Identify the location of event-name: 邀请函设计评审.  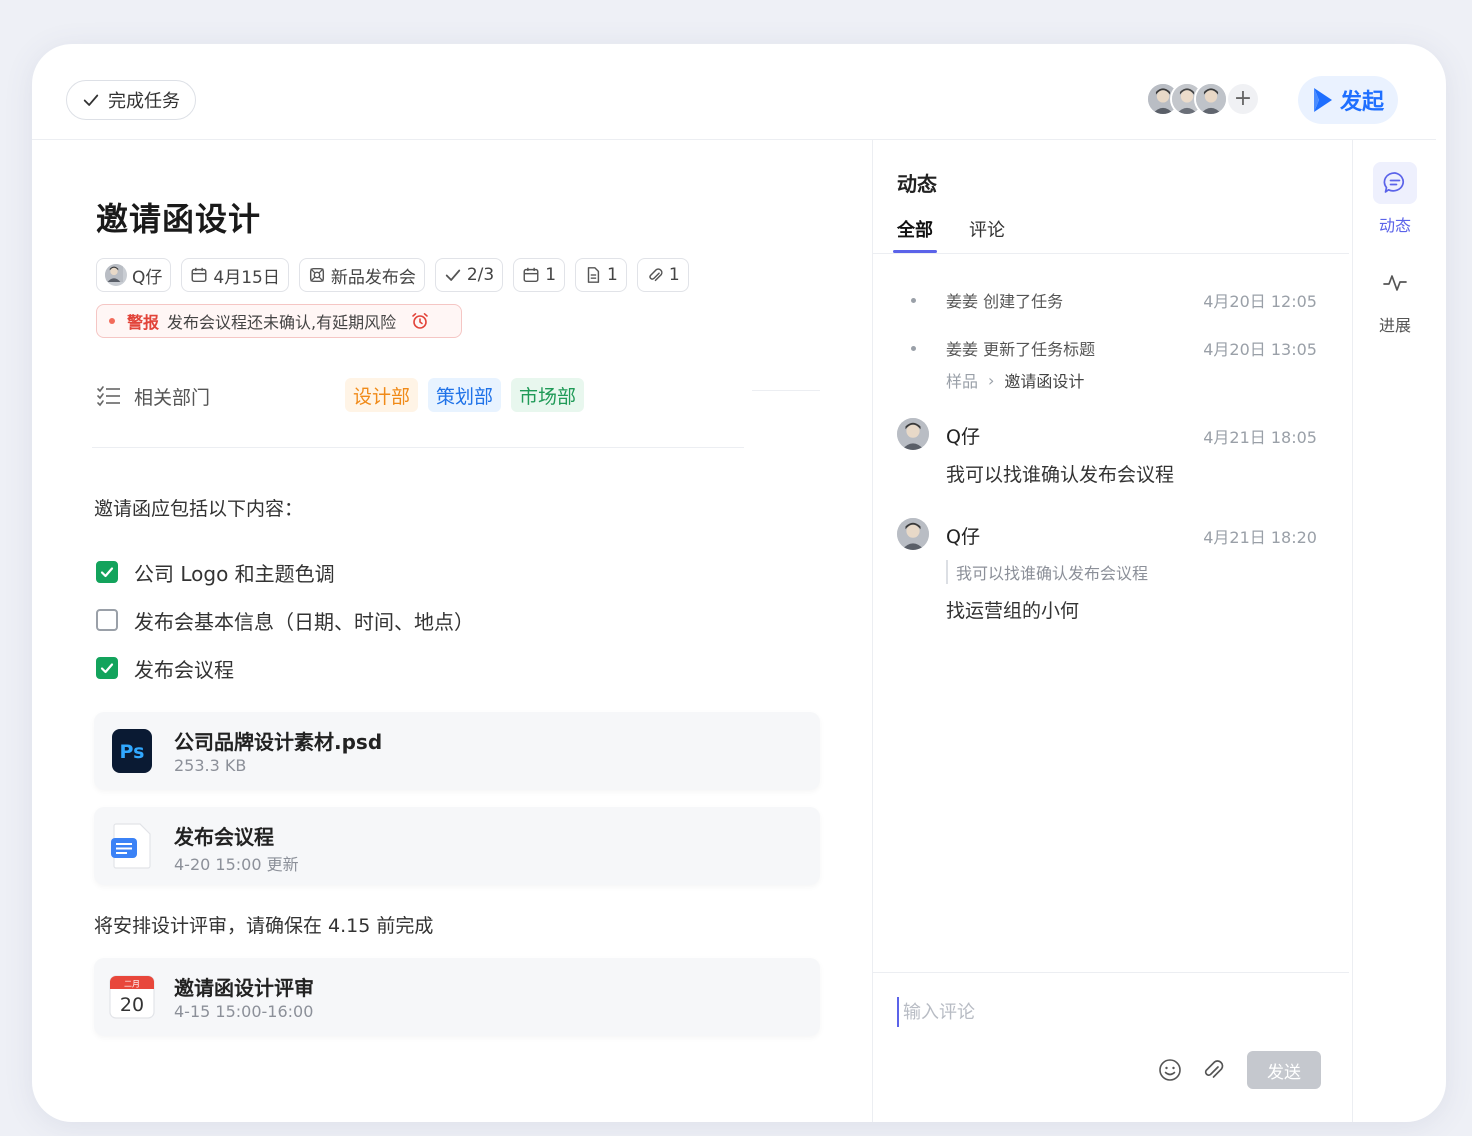
(244, 988).